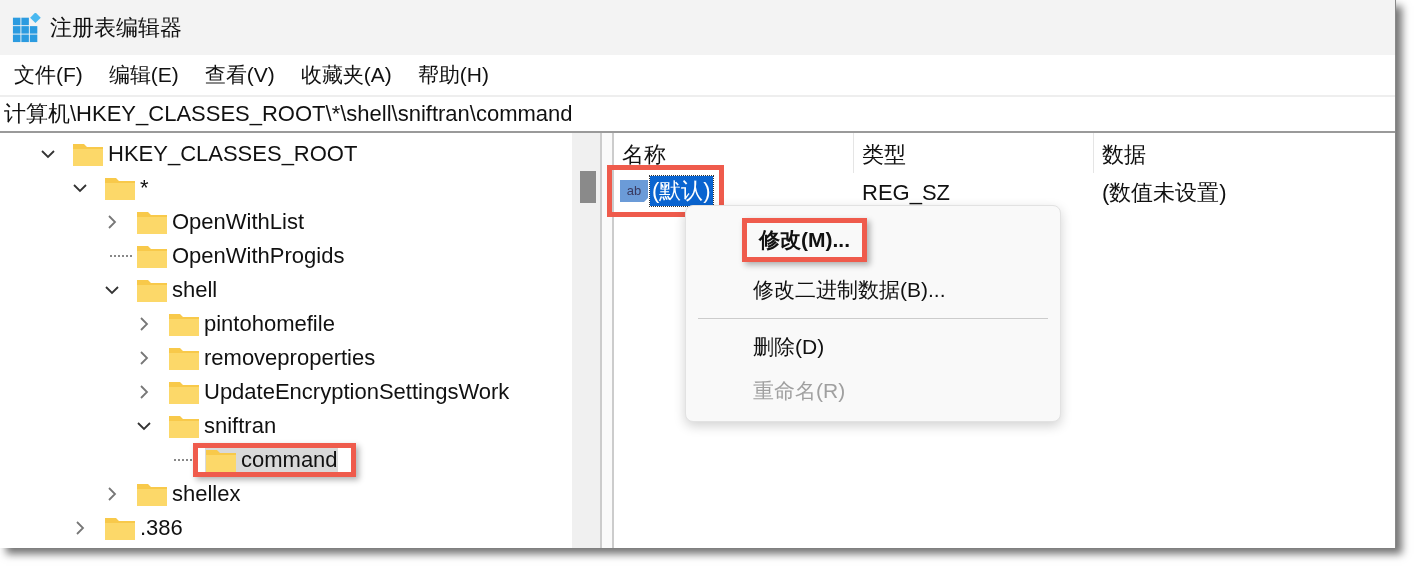 Image resolution: width=1414 pixels, height=568 pixels. I want to click on column-header: 数据, so click(1244, 153).